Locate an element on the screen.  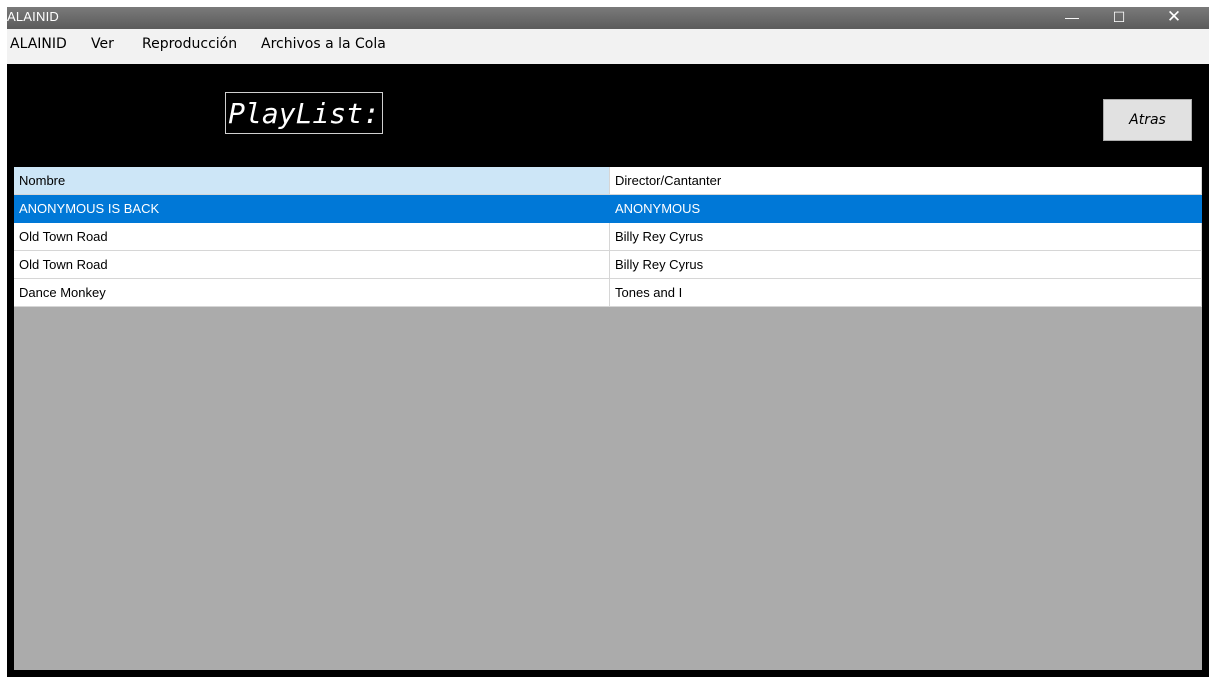
close-icon: ✕ is located at coordinates (1174, 18).